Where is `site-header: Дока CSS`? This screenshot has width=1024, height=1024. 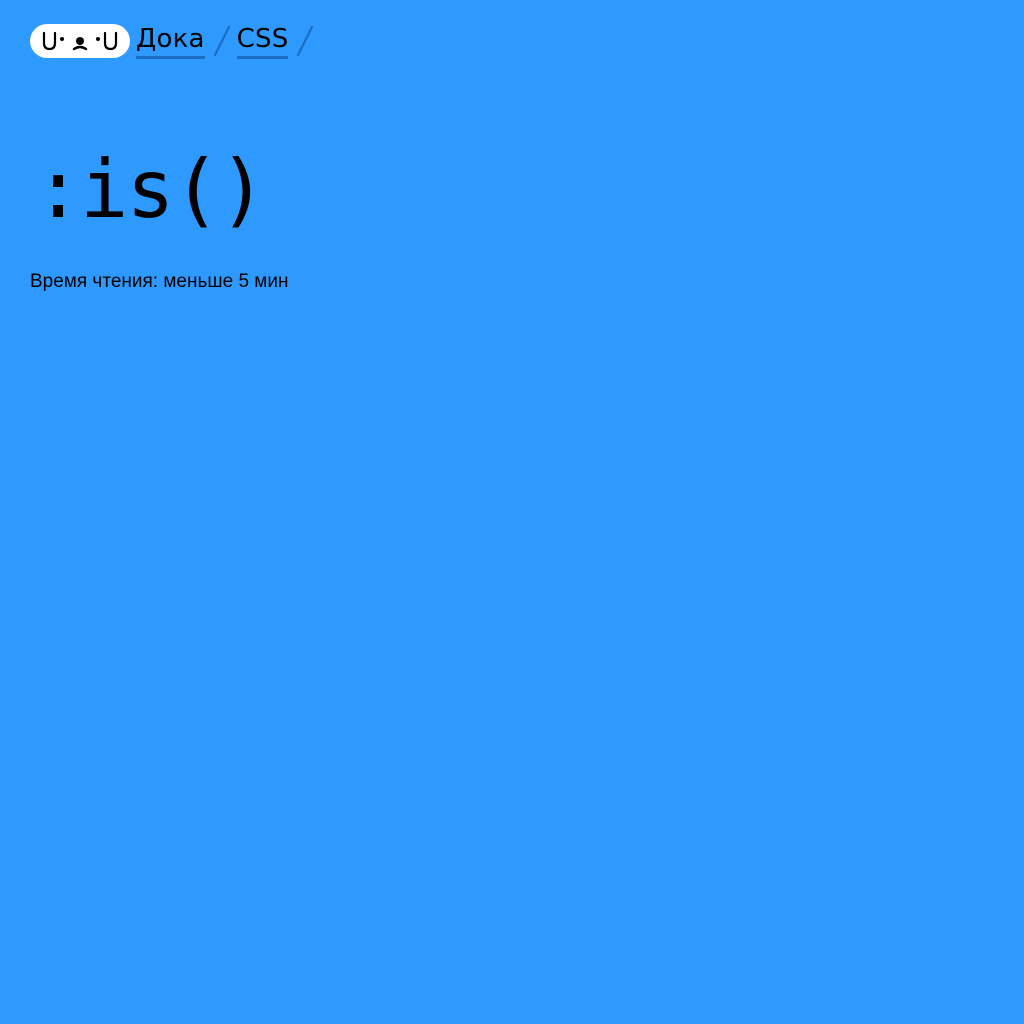 site-header: Дока CSS is located at coordinates (175, 41).